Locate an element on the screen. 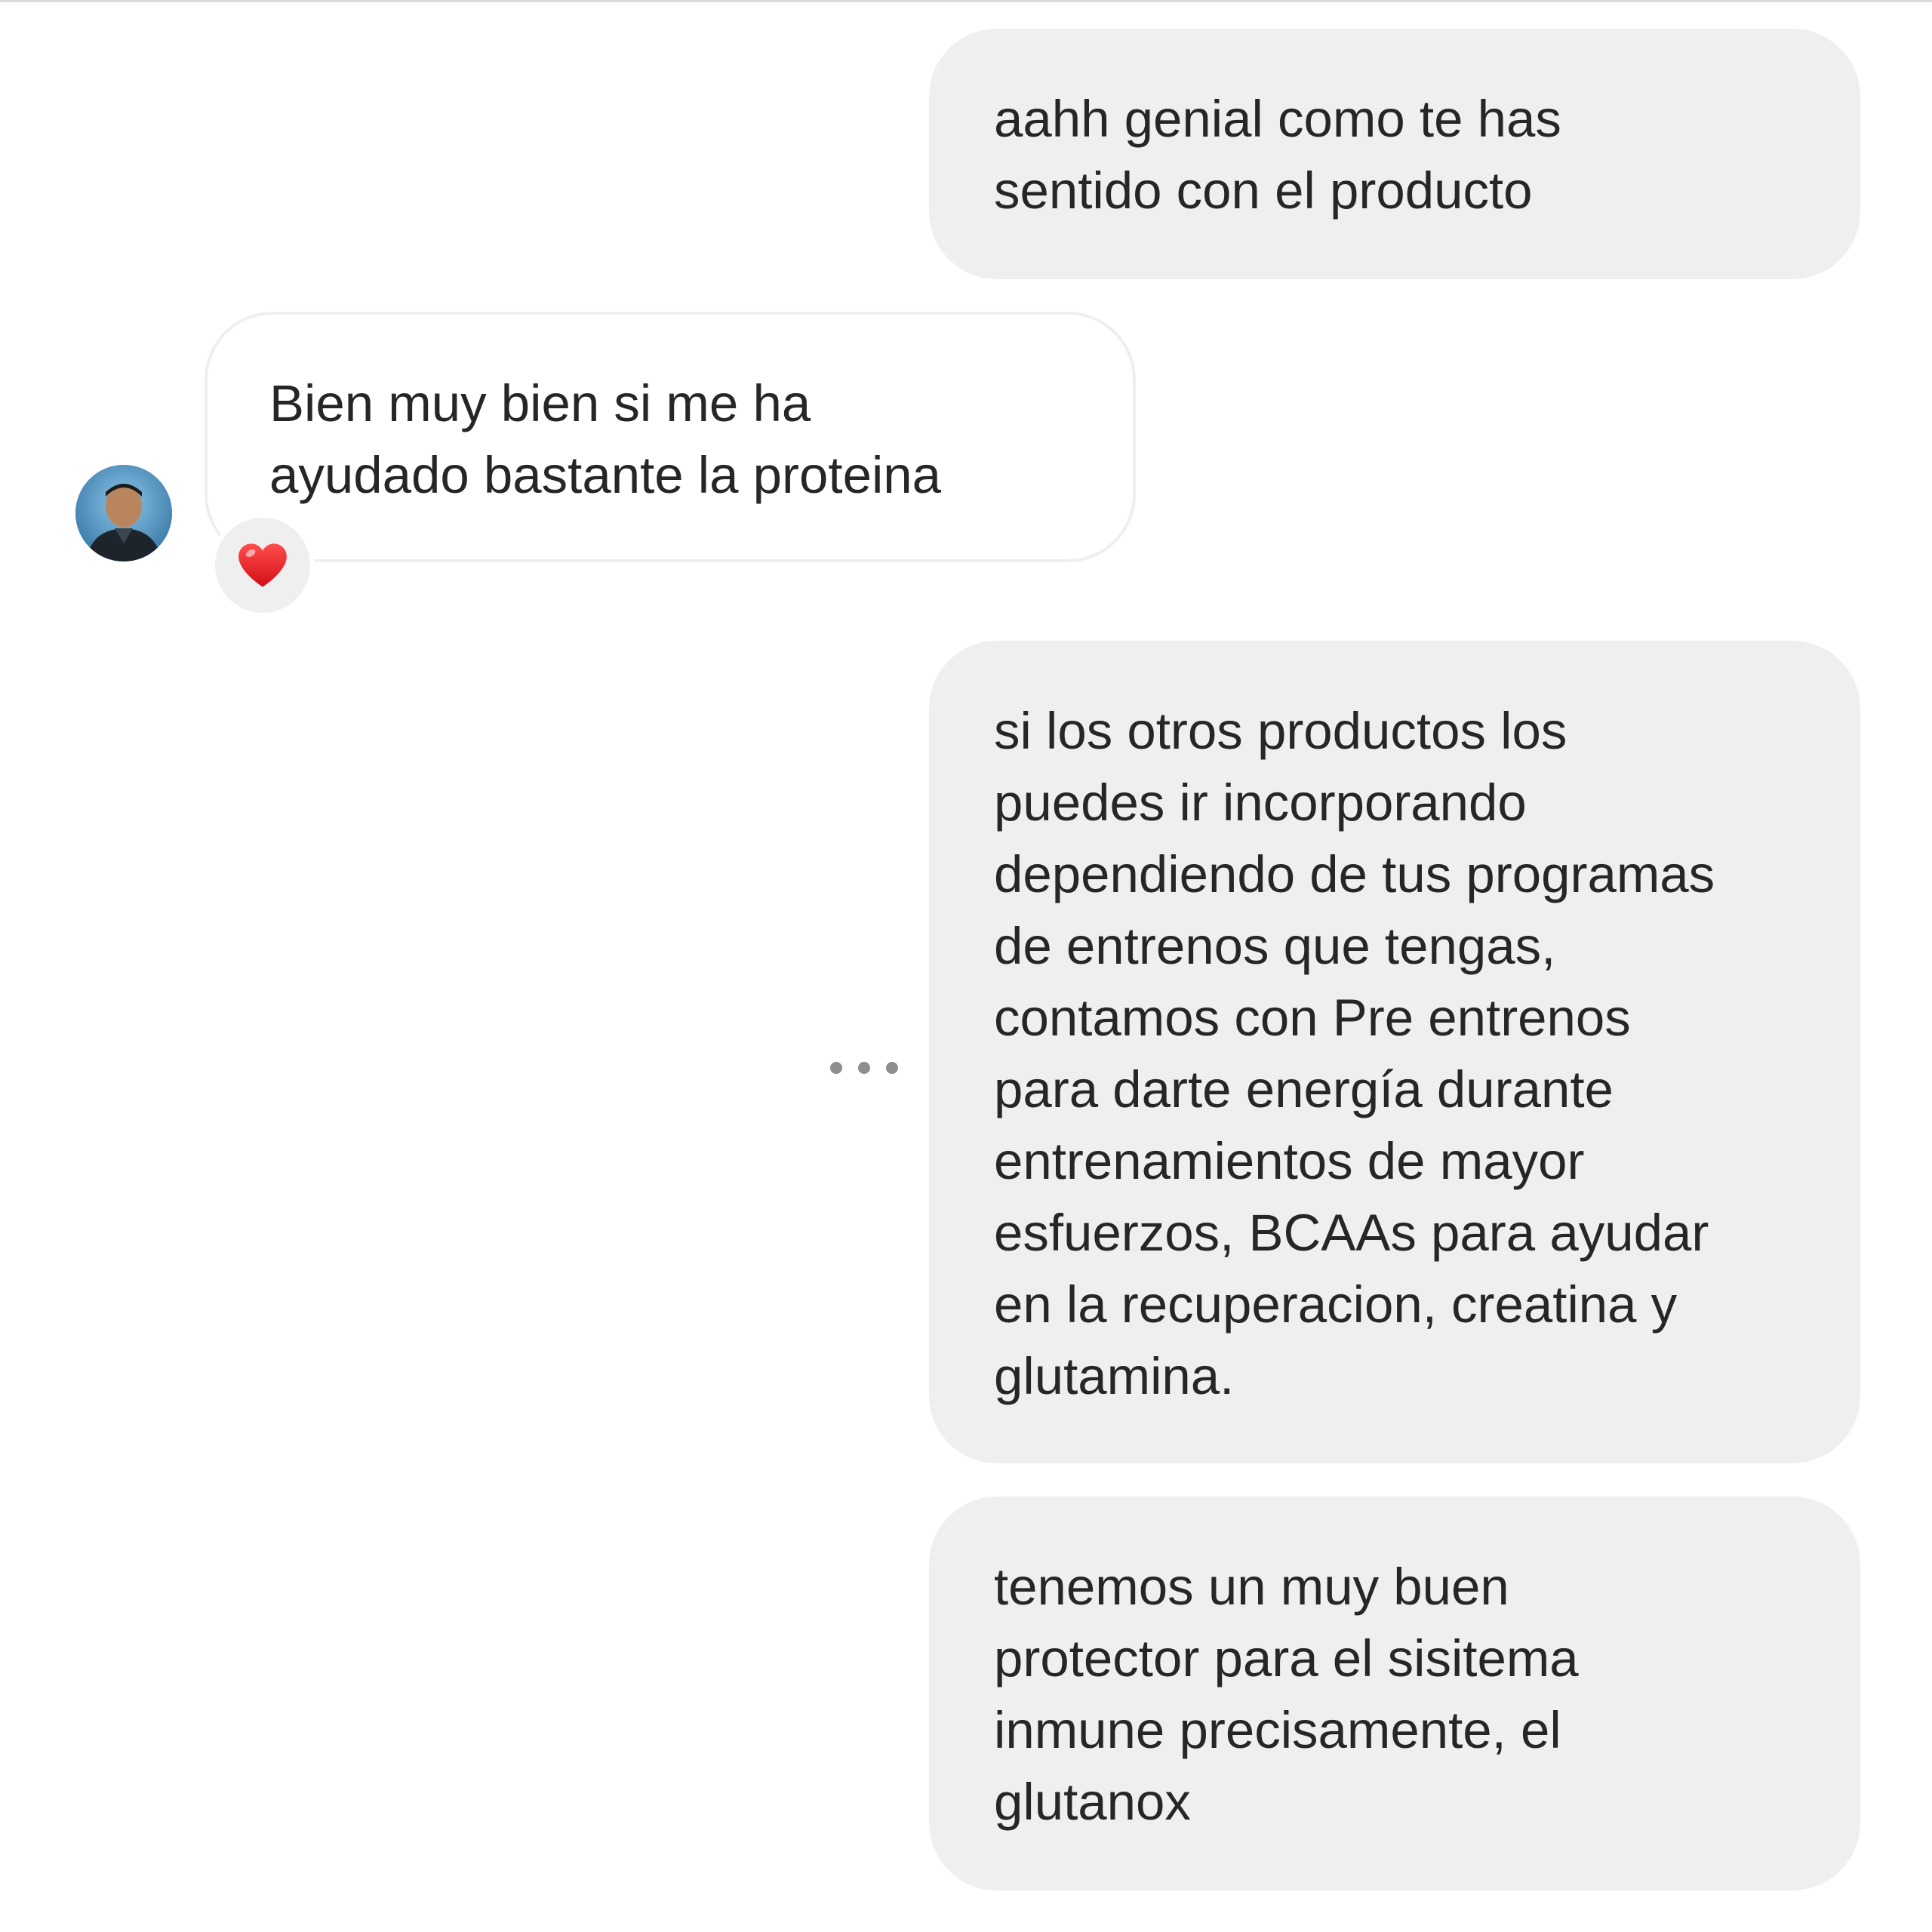  message-text-line: en la recuperacion, creatina y is located at coordinates (1336, 1304).